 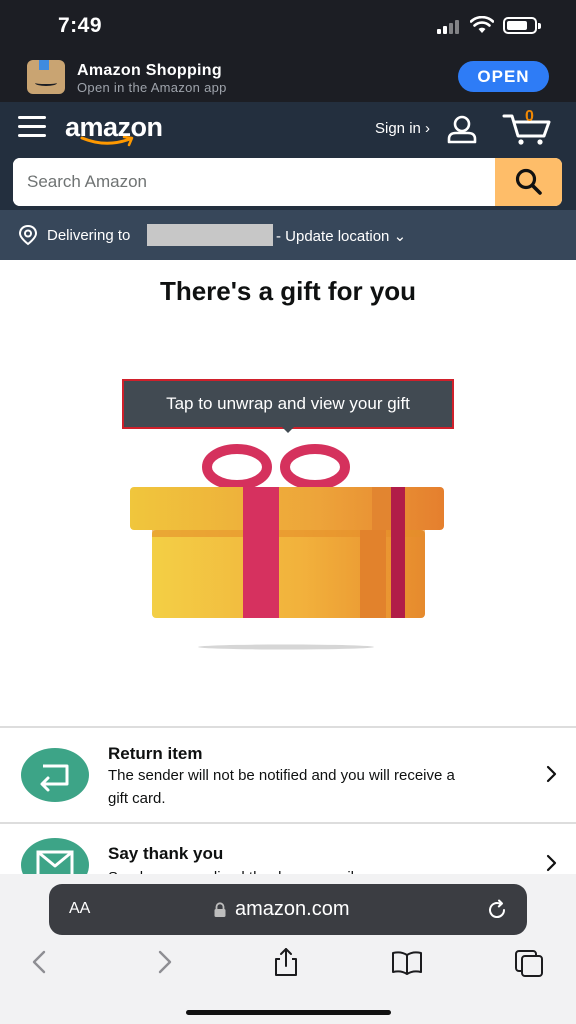 What do you see at coordinates (288, 1012) in the screenshot?
I see `home-indicator` at bounding box center [288, 1012].